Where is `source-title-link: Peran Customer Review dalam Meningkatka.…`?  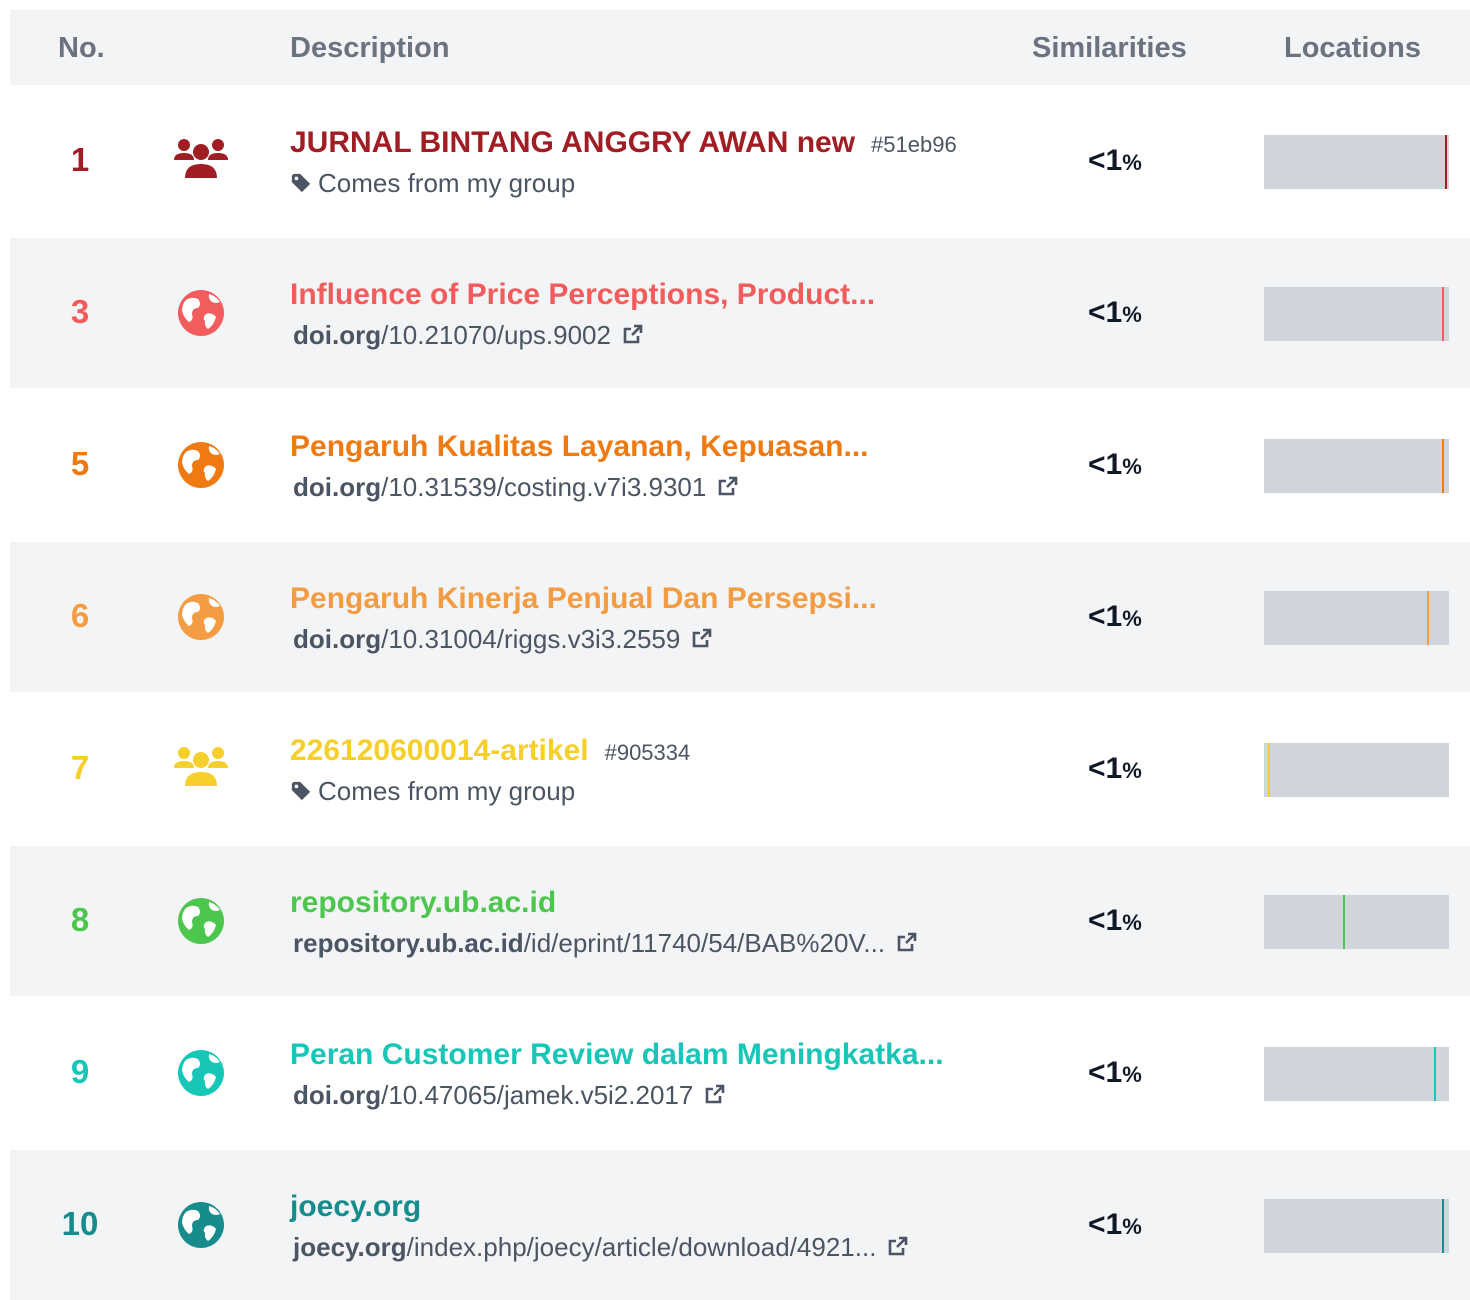 source-title-link: Peran Customer Review dalam Meningkatka.… is located at coordinates (617, 1054).